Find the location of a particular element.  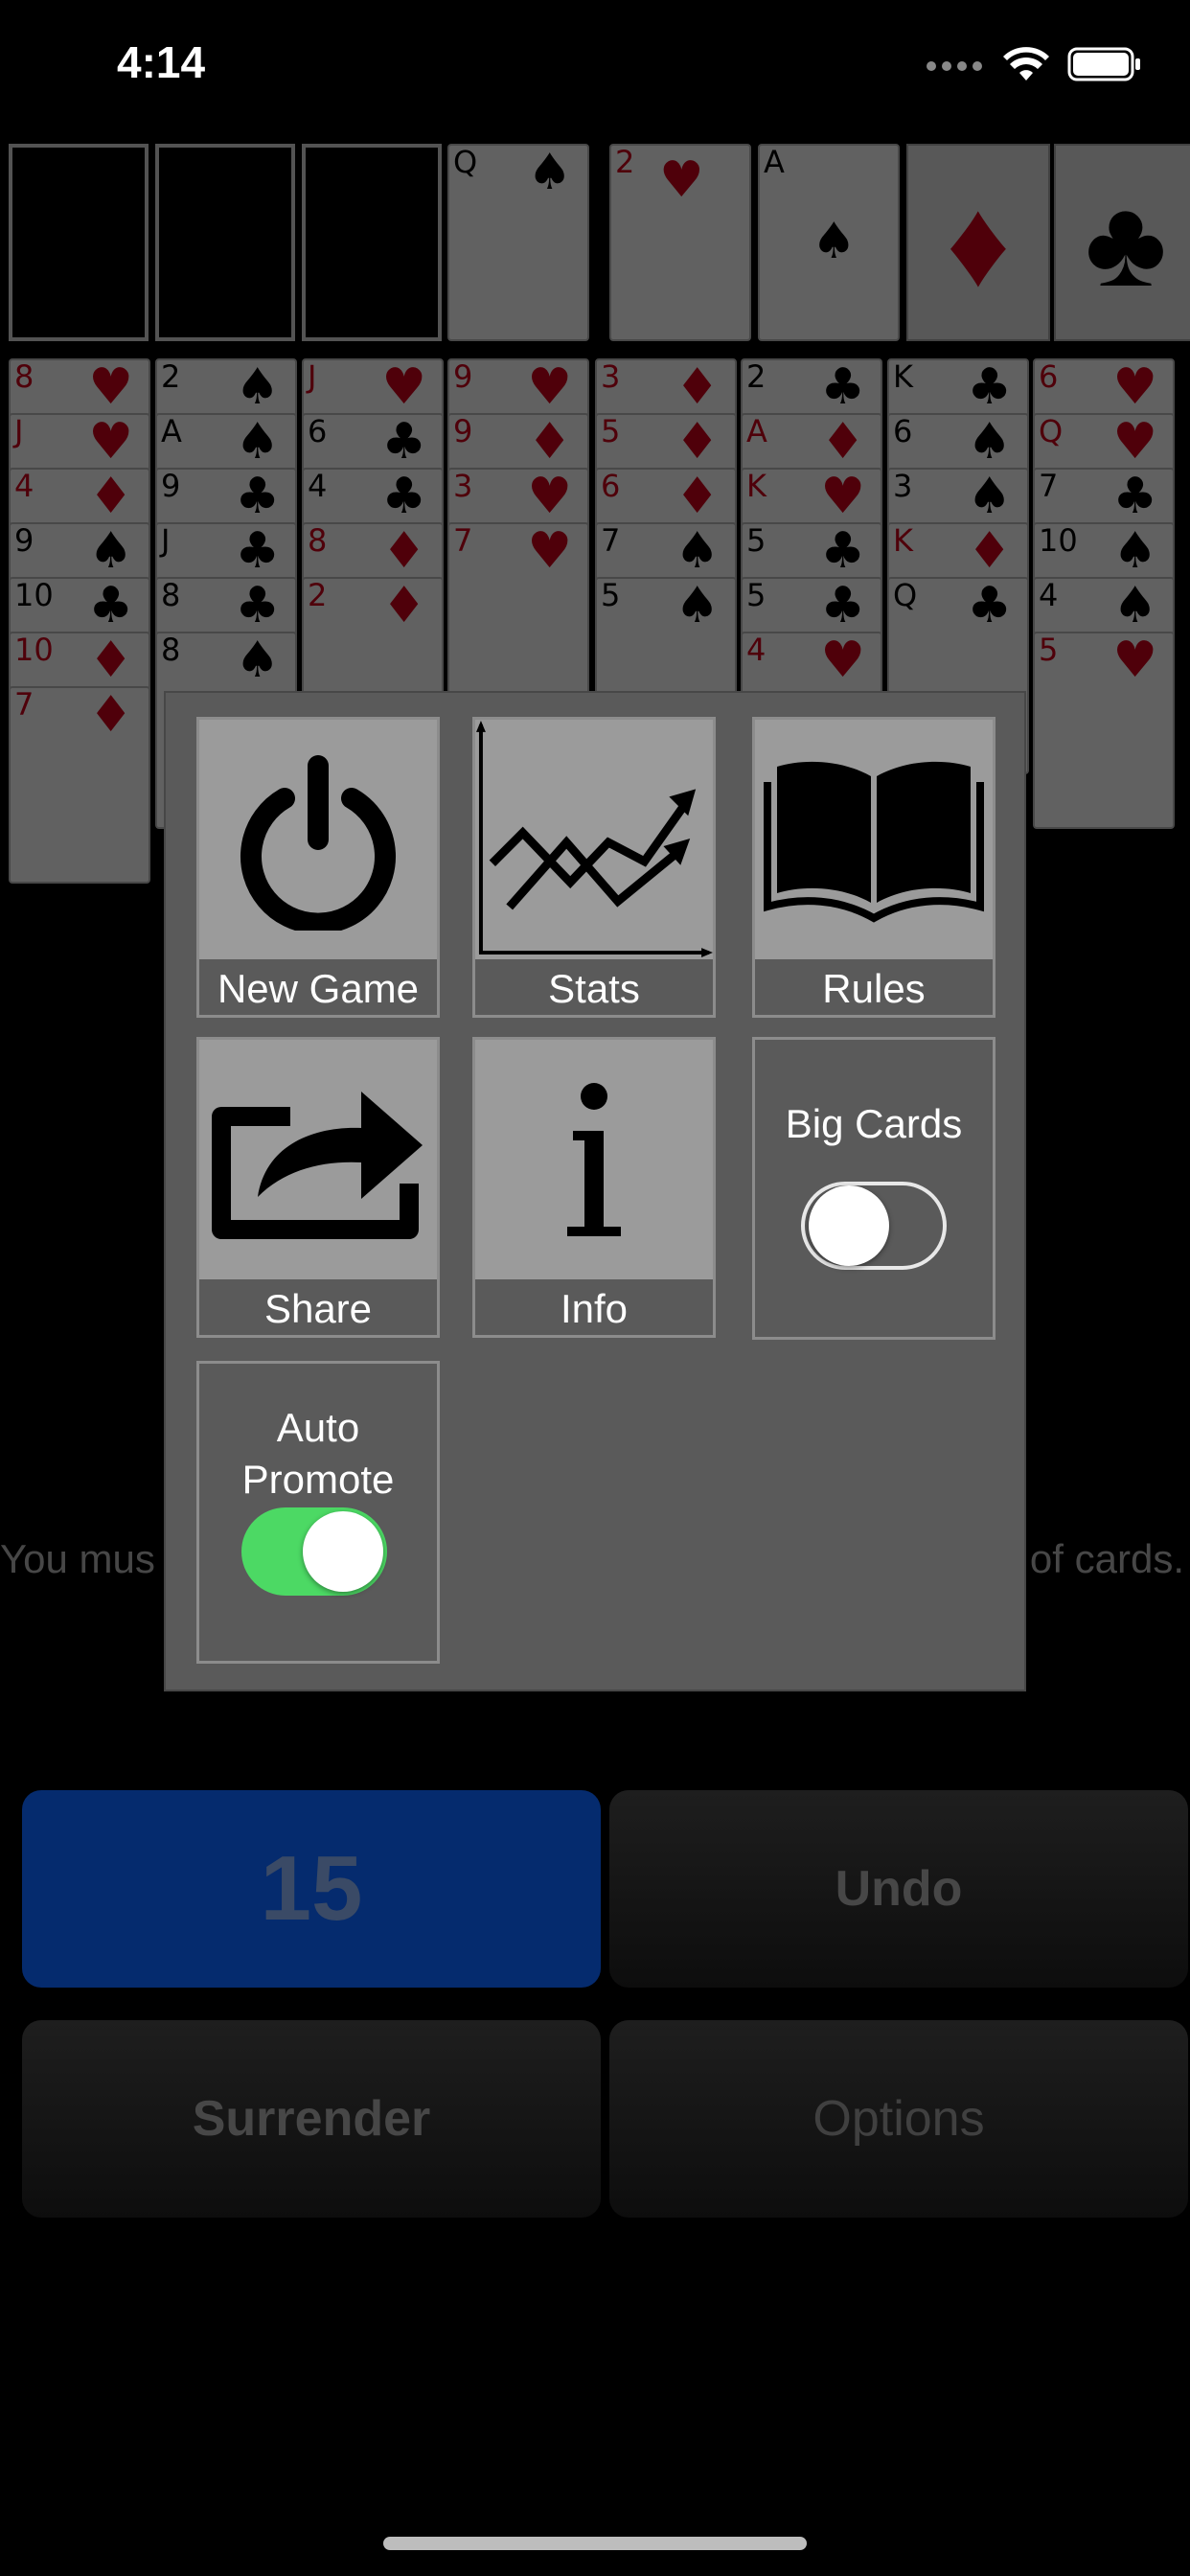

foundation-diamonds: ♦ is located at coordinates (978, 242).